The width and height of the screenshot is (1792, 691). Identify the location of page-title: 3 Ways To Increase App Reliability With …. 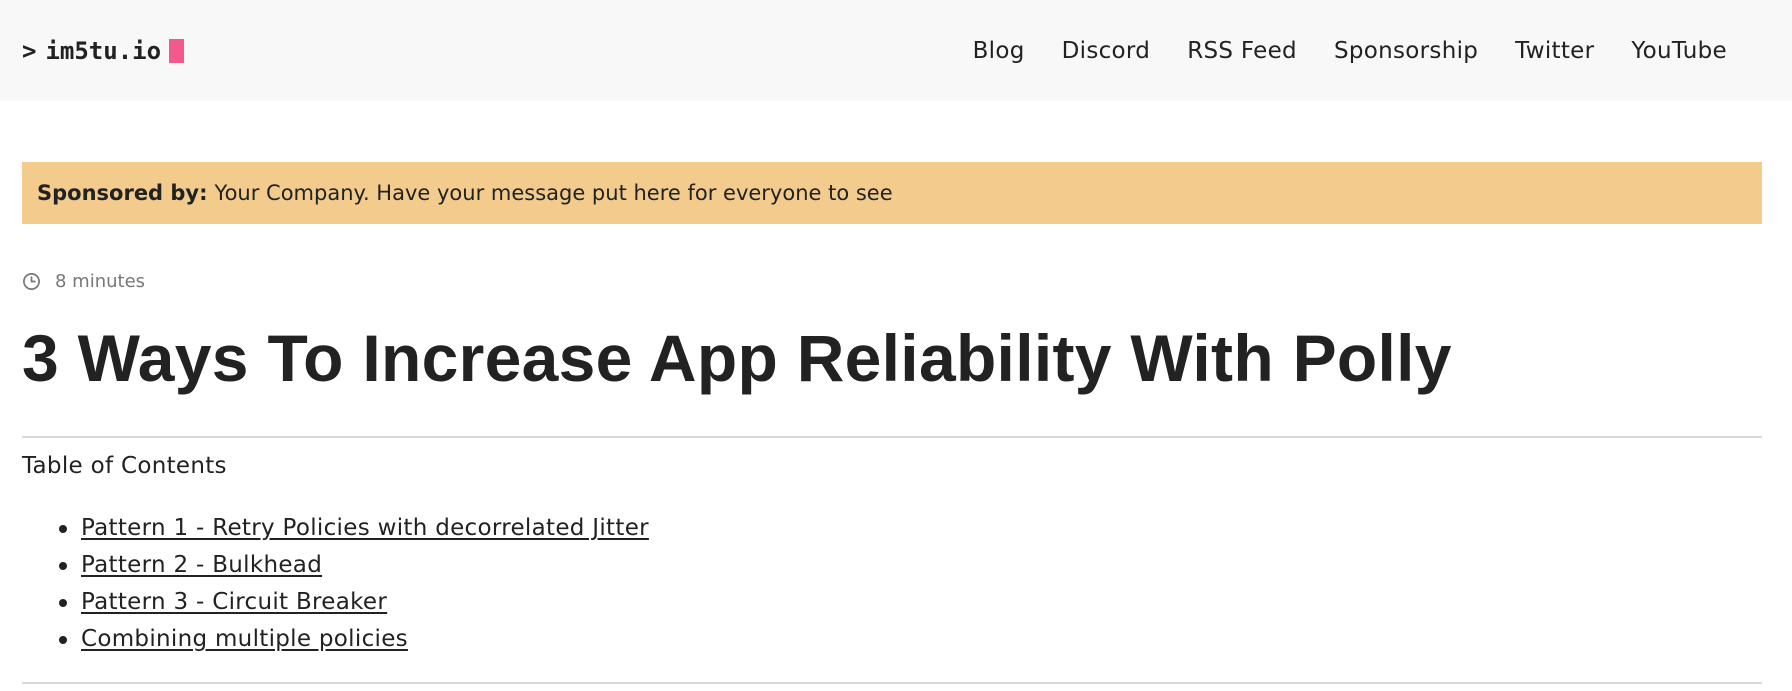
(737, 358).